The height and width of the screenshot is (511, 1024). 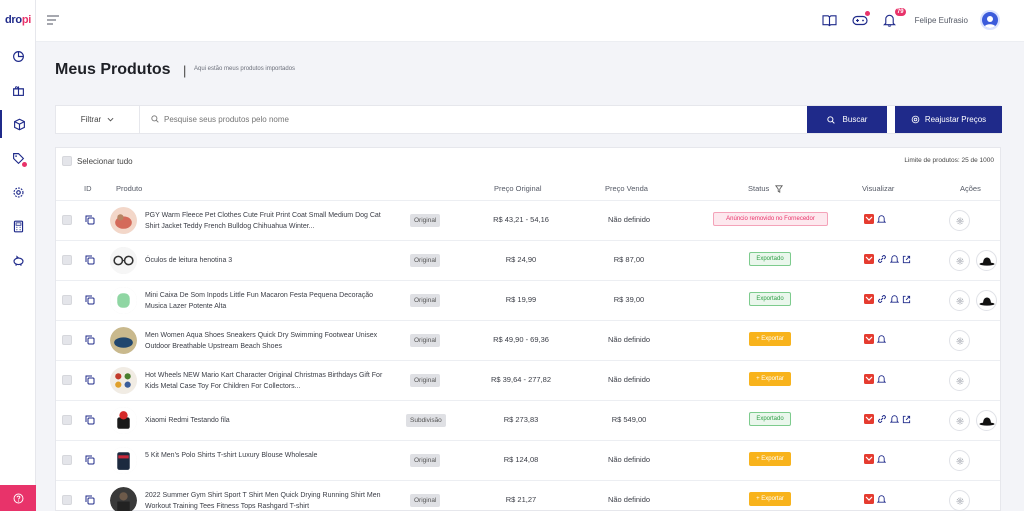 I want to click on help-icon, so click(x=18, y=498).